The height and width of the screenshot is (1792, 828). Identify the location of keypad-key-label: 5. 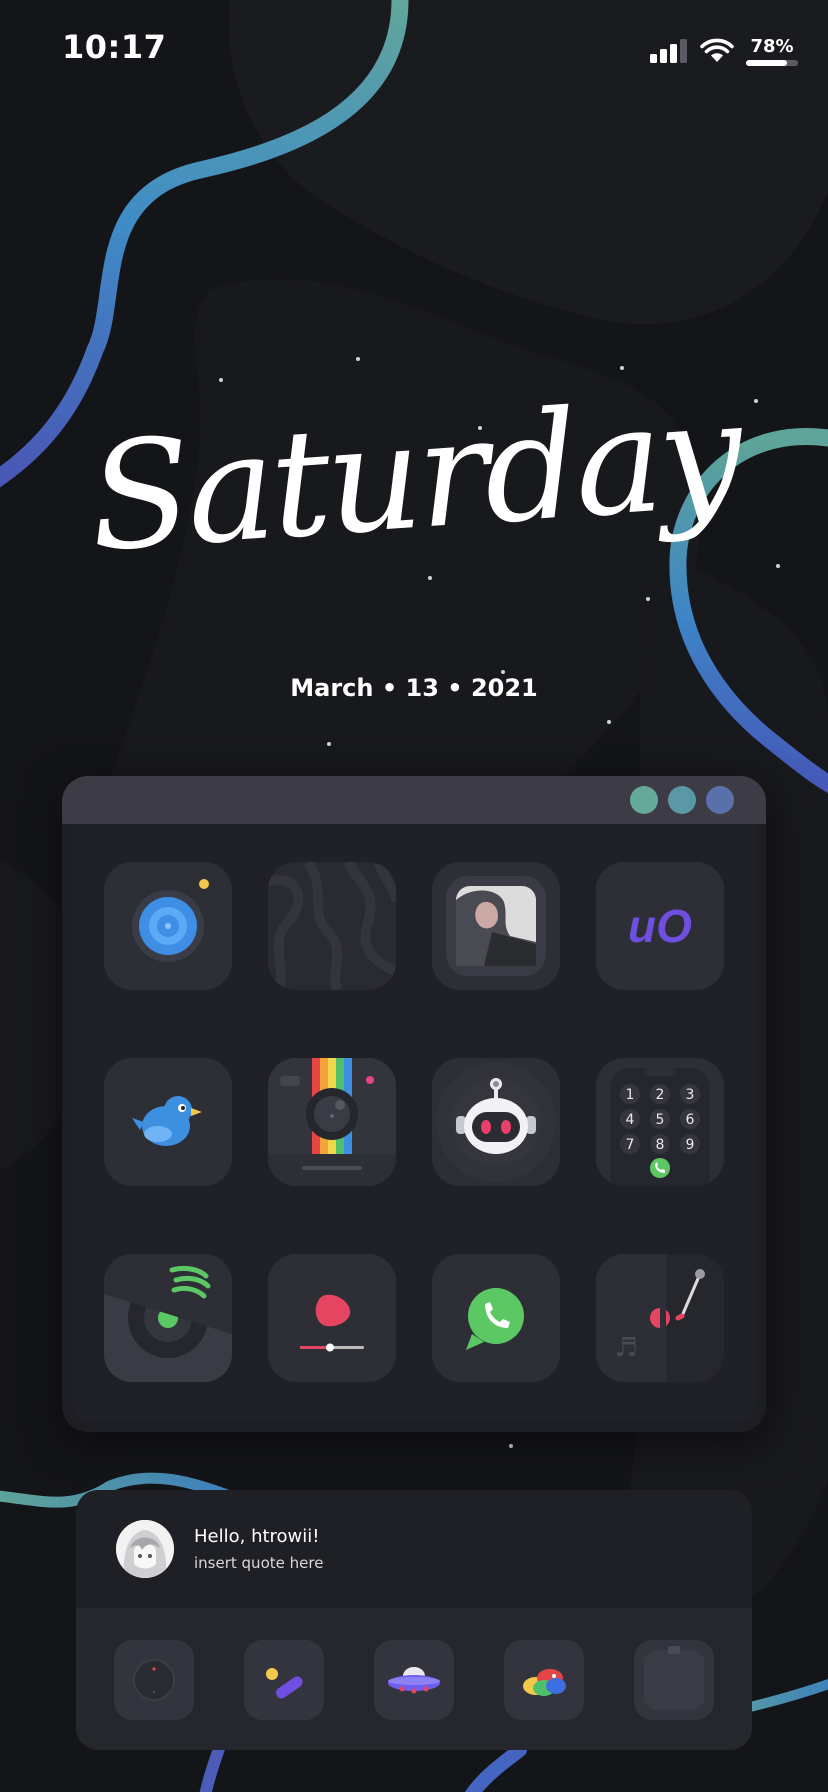
(660, 1120).